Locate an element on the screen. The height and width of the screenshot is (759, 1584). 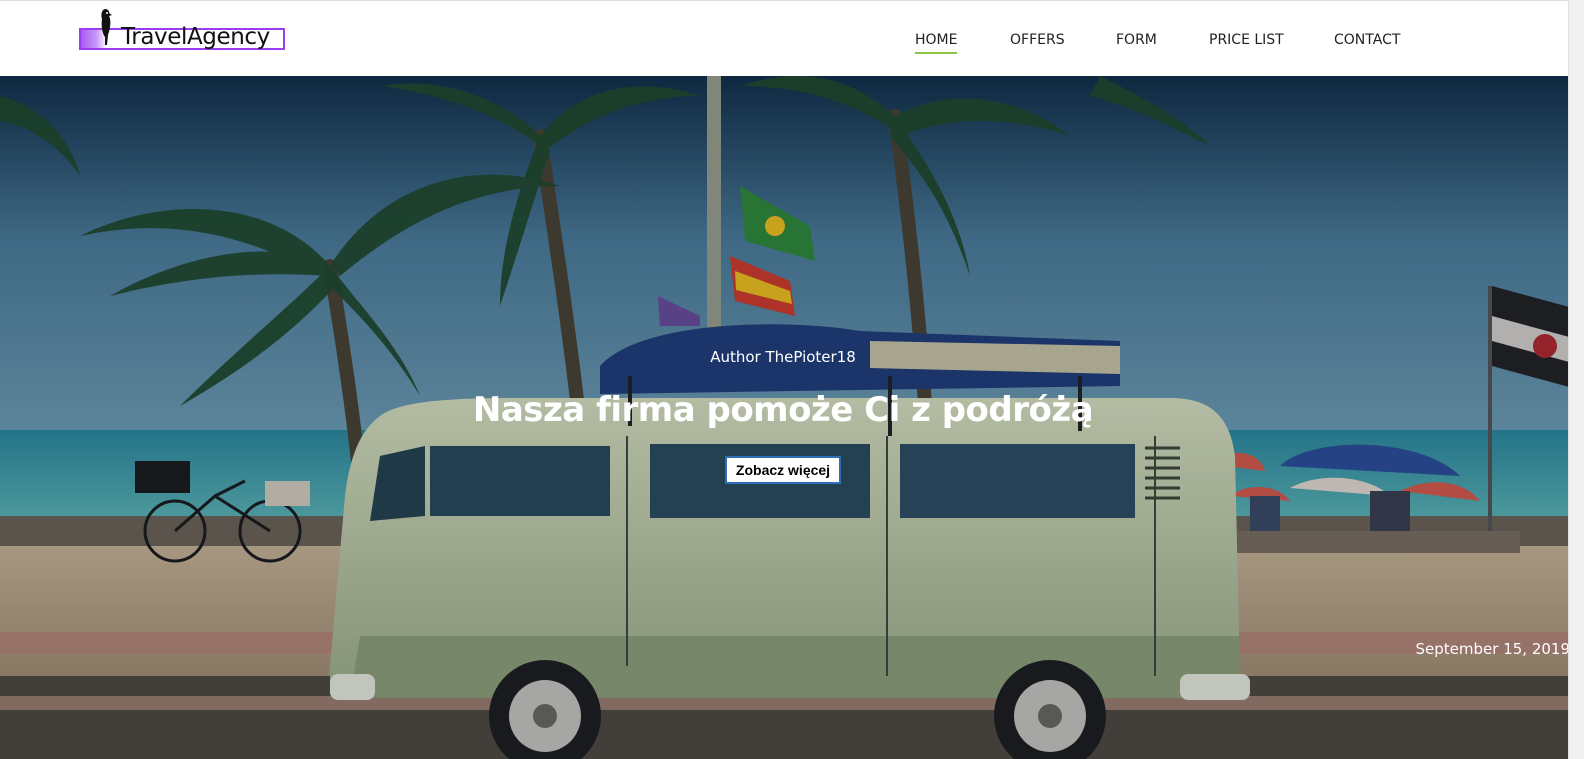
page-scrollbar is located at coordinates (1576, 379).